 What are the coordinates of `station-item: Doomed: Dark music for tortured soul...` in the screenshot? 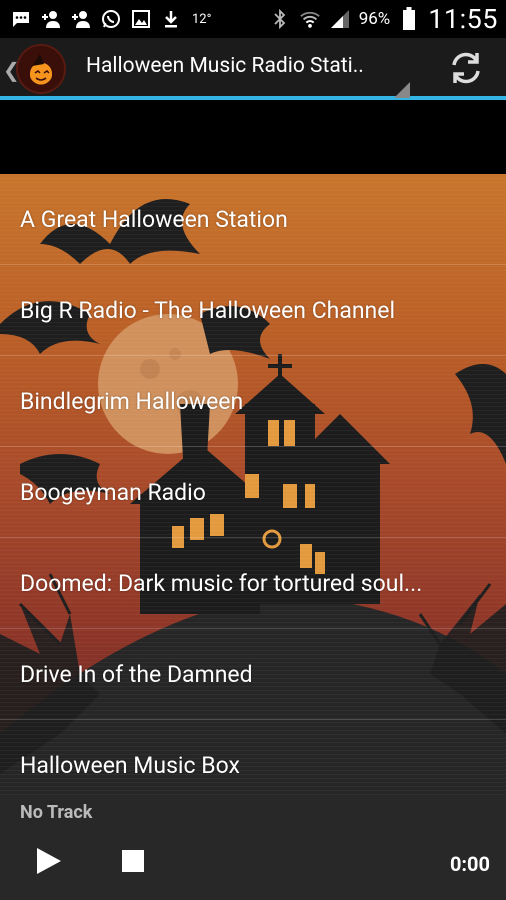 It's located at (253, 583).